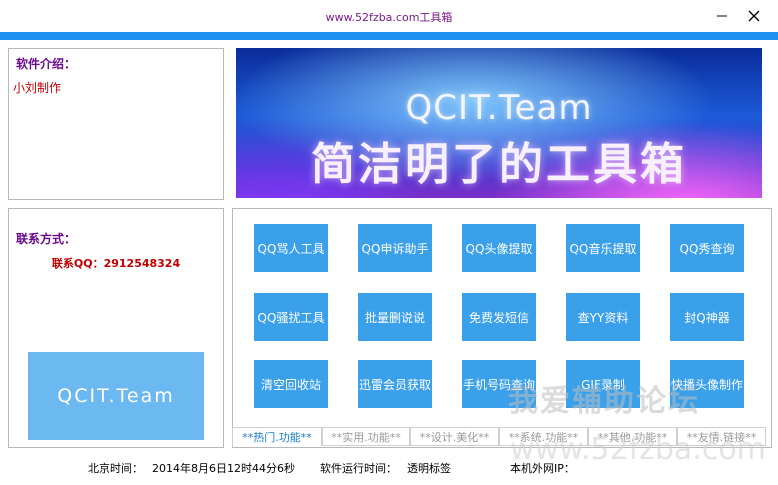  What do you see at coordinates (115, 468) in the screenshot?
I see `beijing-time-label: 北京时间：` at bounding box center [115, 468].